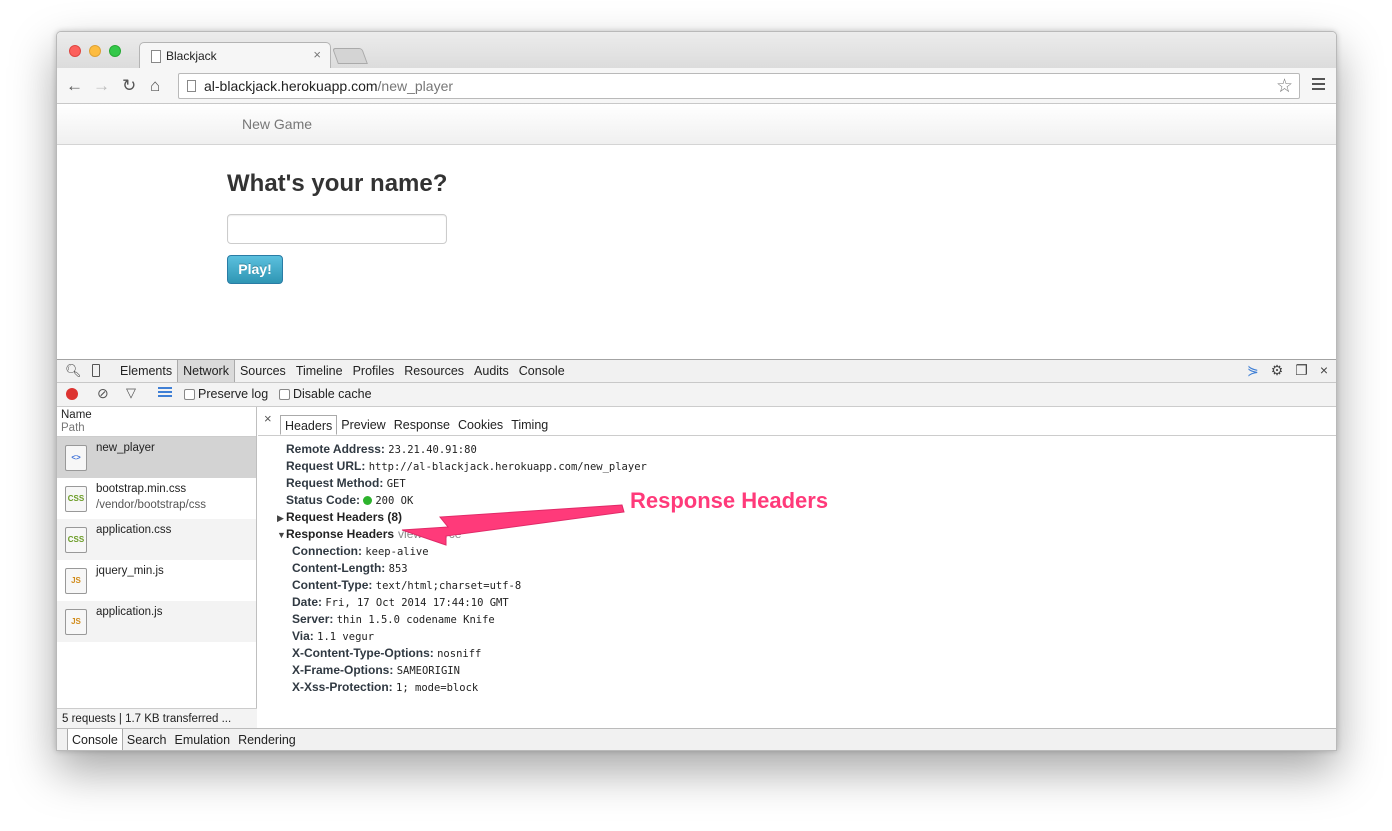  Describe the element at coordinates (151, 505) in the screenshot. I see `request-path: /vendor/bootstrap/css` at that location.